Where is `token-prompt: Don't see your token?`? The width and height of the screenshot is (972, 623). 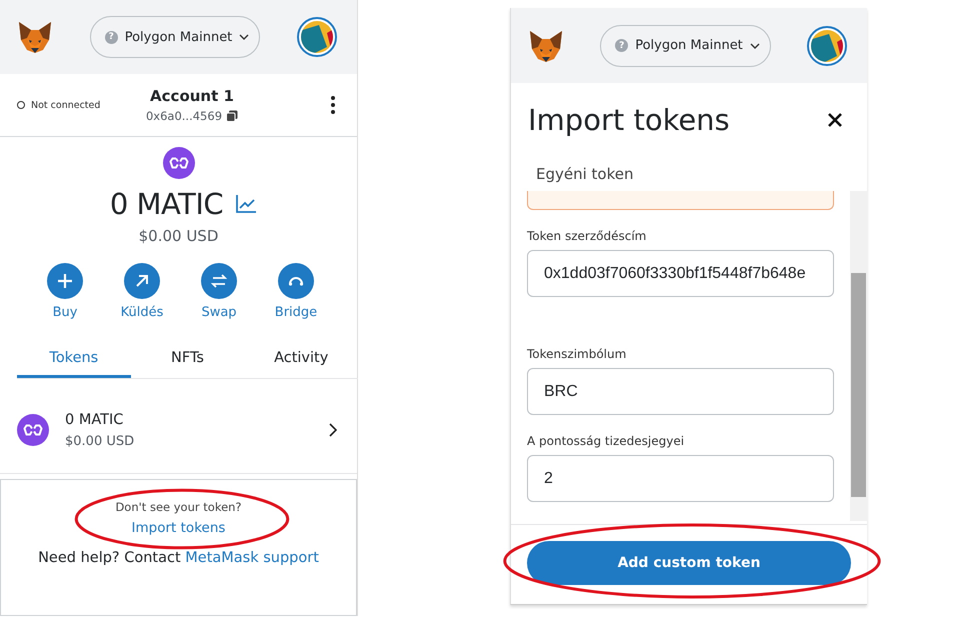 token-prompt: Don't see your token? is located at coordinates (178, 507).